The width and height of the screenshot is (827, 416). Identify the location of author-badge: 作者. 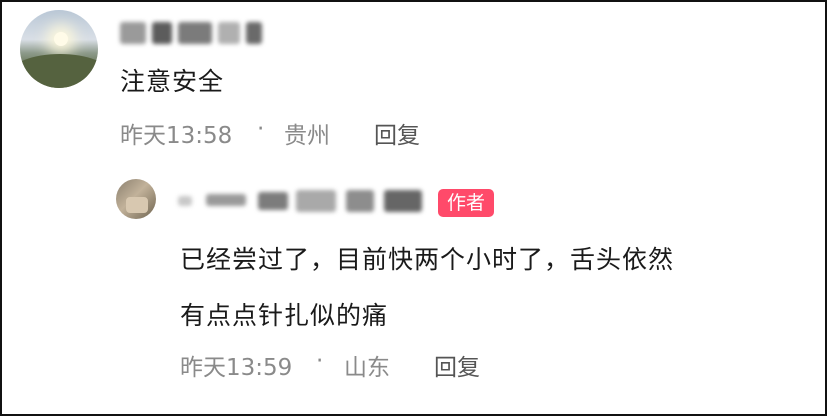
(466, 203).